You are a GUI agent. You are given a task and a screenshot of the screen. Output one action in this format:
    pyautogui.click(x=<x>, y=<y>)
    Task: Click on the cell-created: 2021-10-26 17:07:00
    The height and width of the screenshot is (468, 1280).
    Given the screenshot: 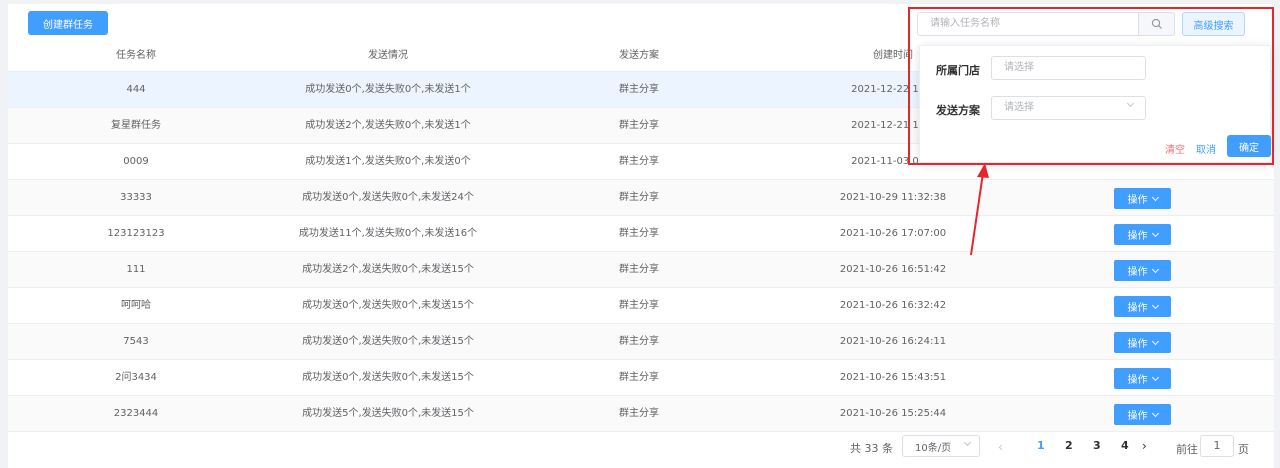 What is the action you would take?
    pyautogui.click(x=893, y=233)
    